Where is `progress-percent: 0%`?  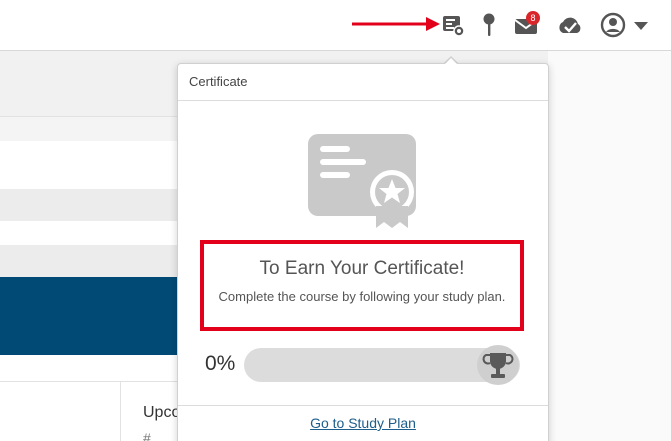 progress-percent: 0% is located at coordinates (220, 363).